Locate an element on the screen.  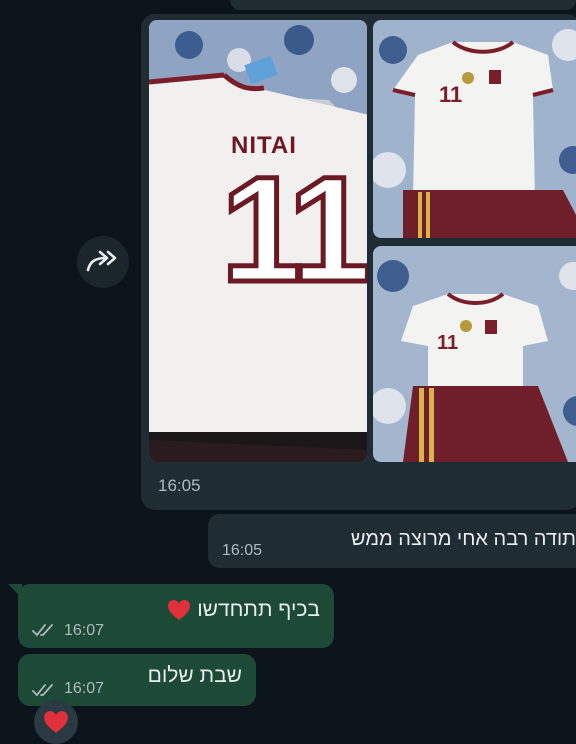
incoming-message-time: 16:05 is located at coordinates (242, 550).